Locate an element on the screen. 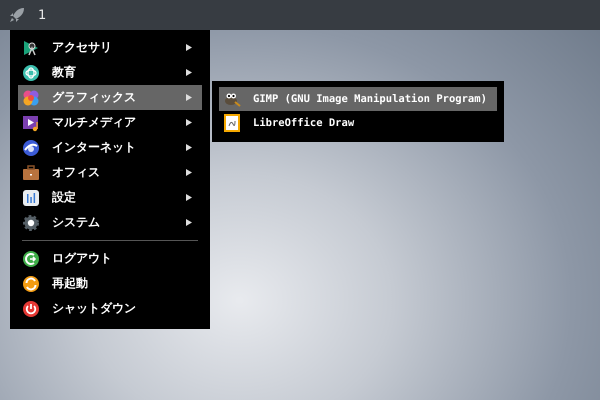  film-note-icon is located at coordinates (31, 123).